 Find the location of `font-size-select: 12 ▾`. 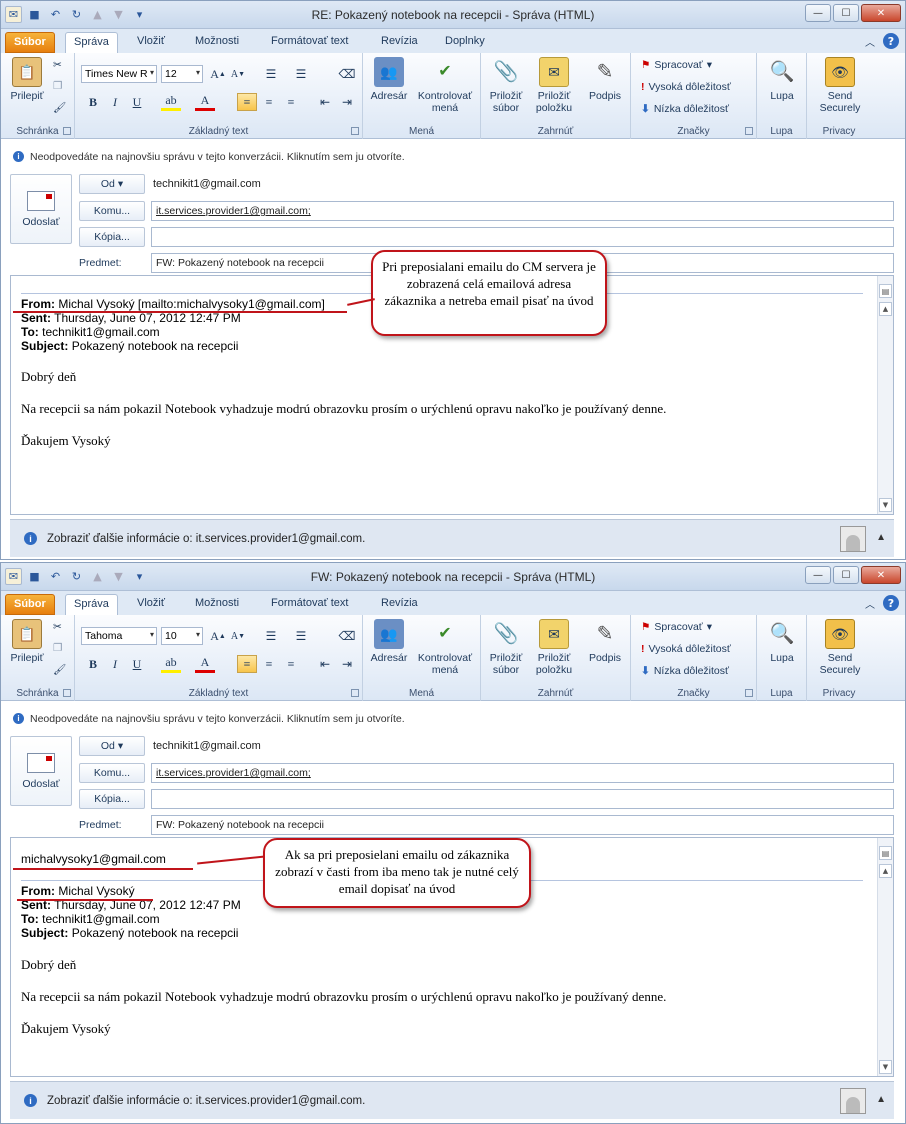

font-size-select: 12 ▾ is located at coordinates (182, 74).